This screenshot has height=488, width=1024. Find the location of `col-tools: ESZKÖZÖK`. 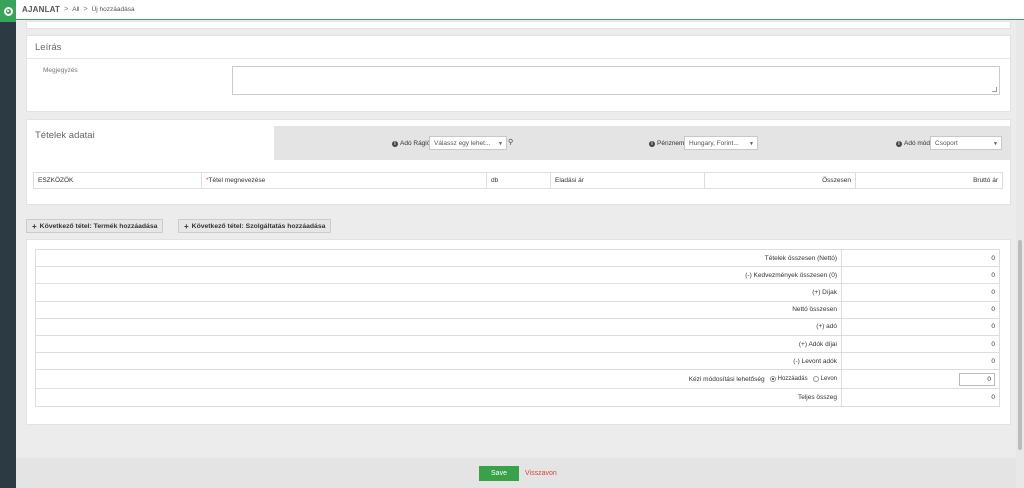

col-tools: ESZKÖZÖK is located at coordinates (118, 180).